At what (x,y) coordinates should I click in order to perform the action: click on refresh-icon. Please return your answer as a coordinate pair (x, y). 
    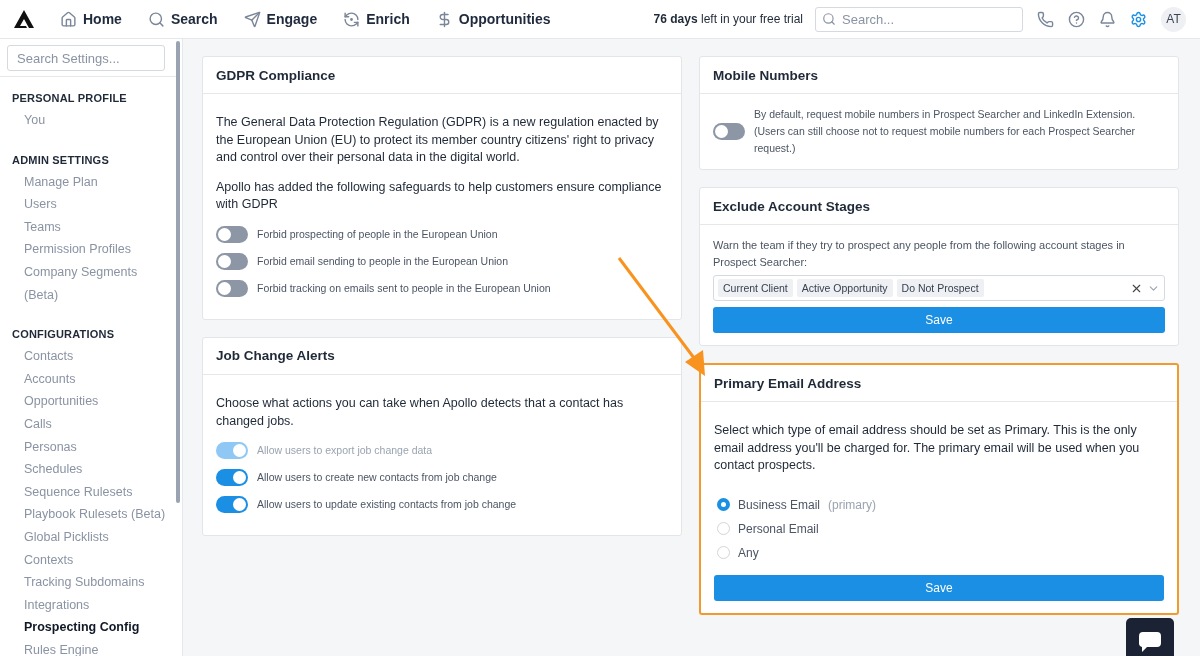
    Looking at the image, I should click on (352, 19).